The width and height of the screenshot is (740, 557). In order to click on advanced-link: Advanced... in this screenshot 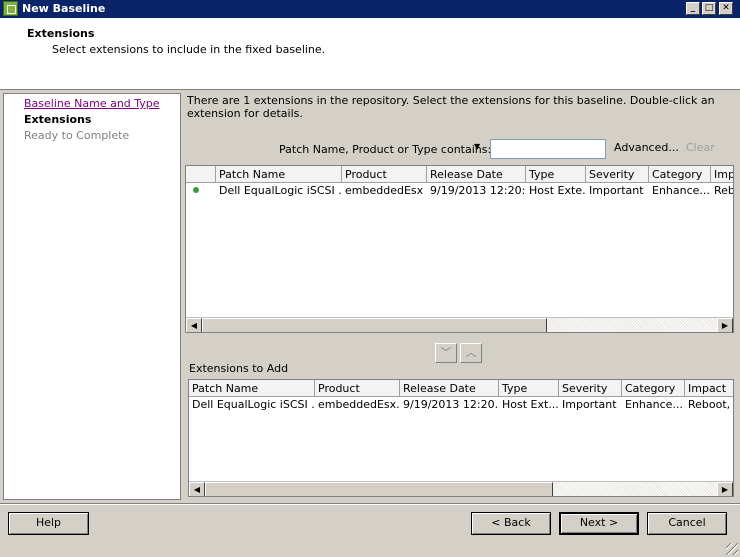, I will do `click(646, 147)`.